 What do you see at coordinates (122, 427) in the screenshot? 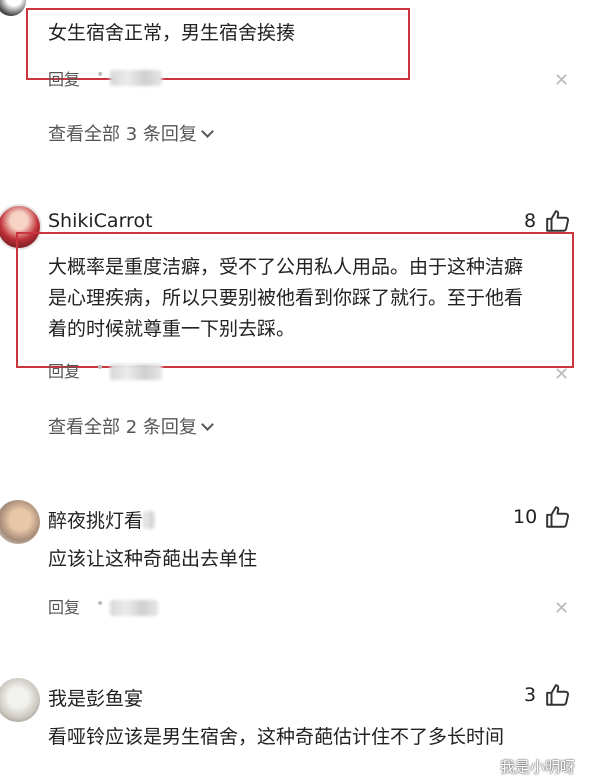
I see `view-more-label: 查看全部 2 条回复` at bounding box center [122, 427].